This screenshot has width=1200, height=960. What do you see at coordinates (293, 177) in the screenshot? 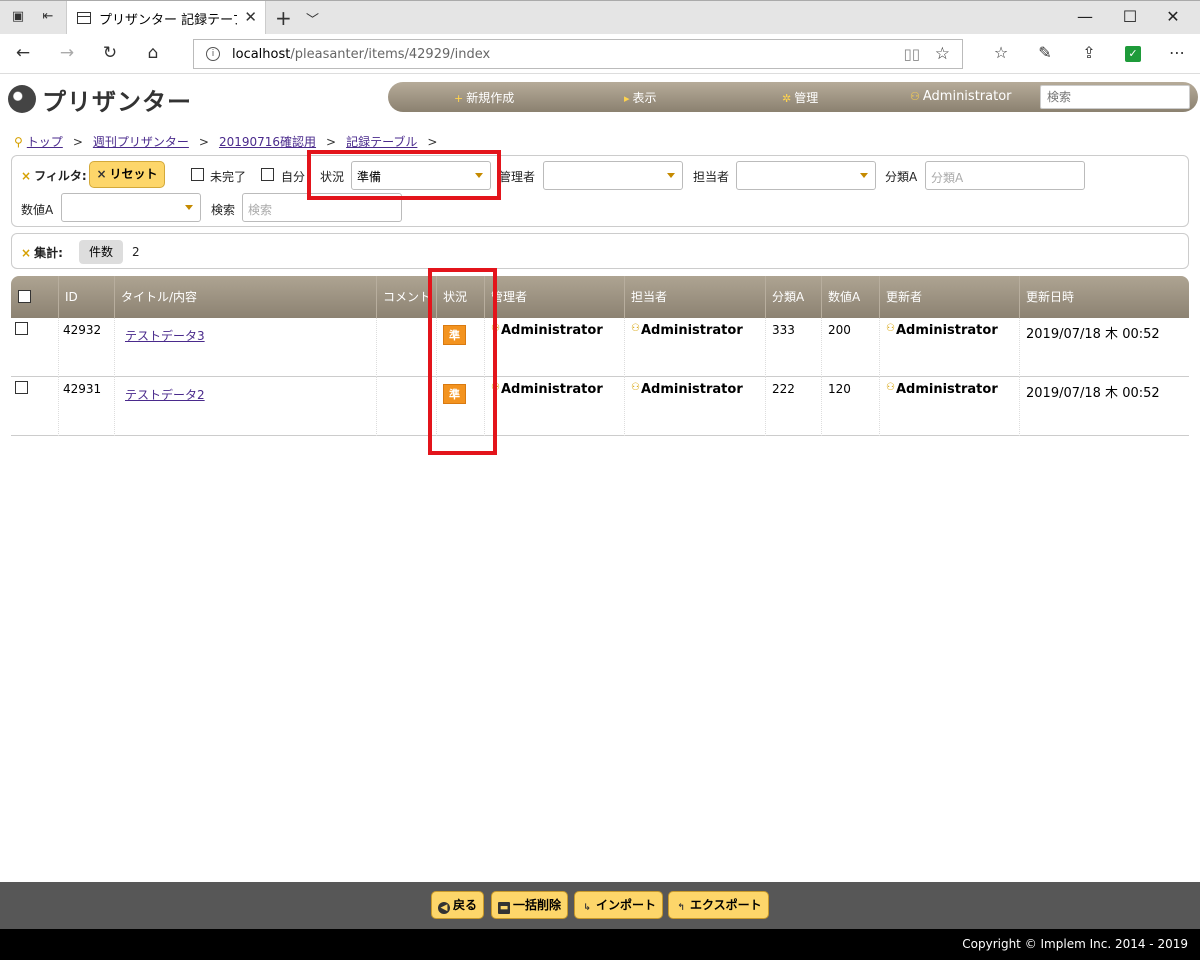
I see `self-label: 自分` at bounding box center [293, 177].